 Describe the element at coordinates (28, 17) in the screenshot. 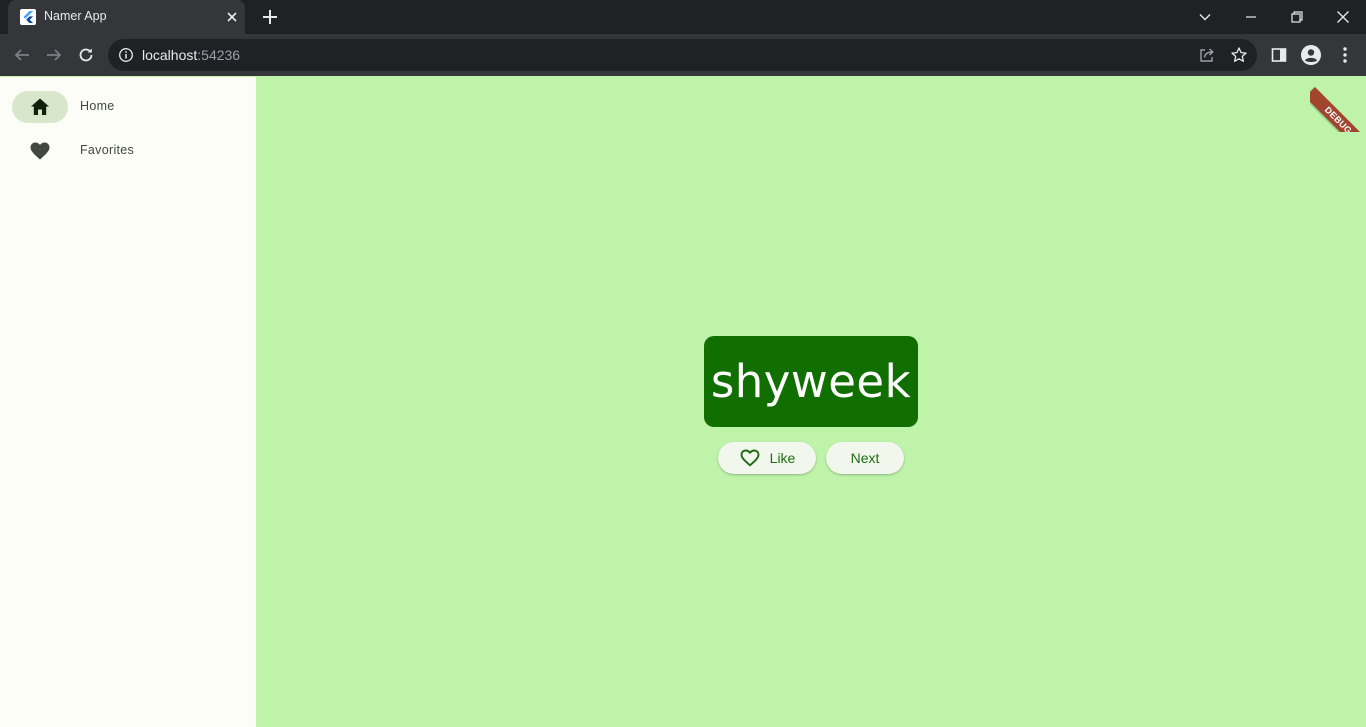

I see `flutter-favicon-icon` at that location.